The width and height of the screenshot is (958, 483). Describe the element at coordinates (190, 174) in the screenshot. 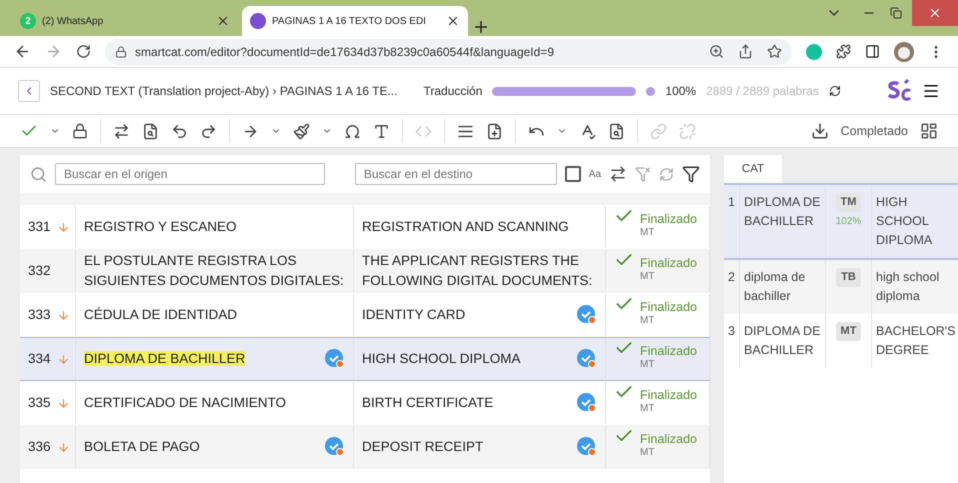

I see `source-search-field: Buscar en el origen` at that location.